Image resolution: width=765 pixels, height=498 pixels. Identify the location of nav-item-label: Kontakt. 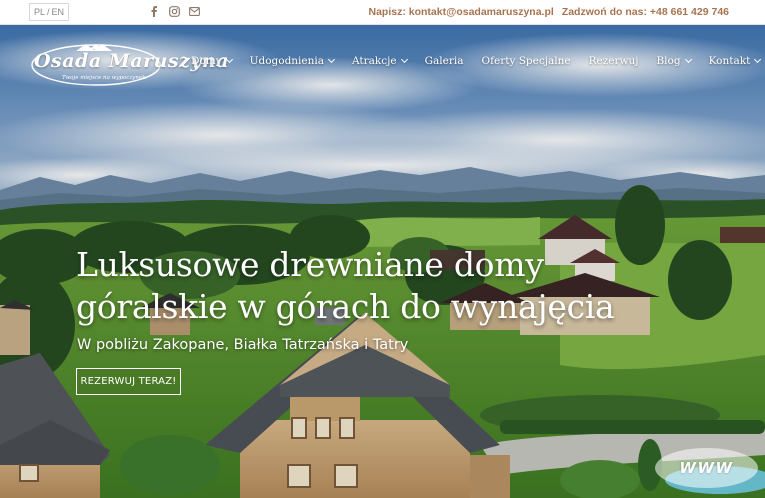
(729, 61).